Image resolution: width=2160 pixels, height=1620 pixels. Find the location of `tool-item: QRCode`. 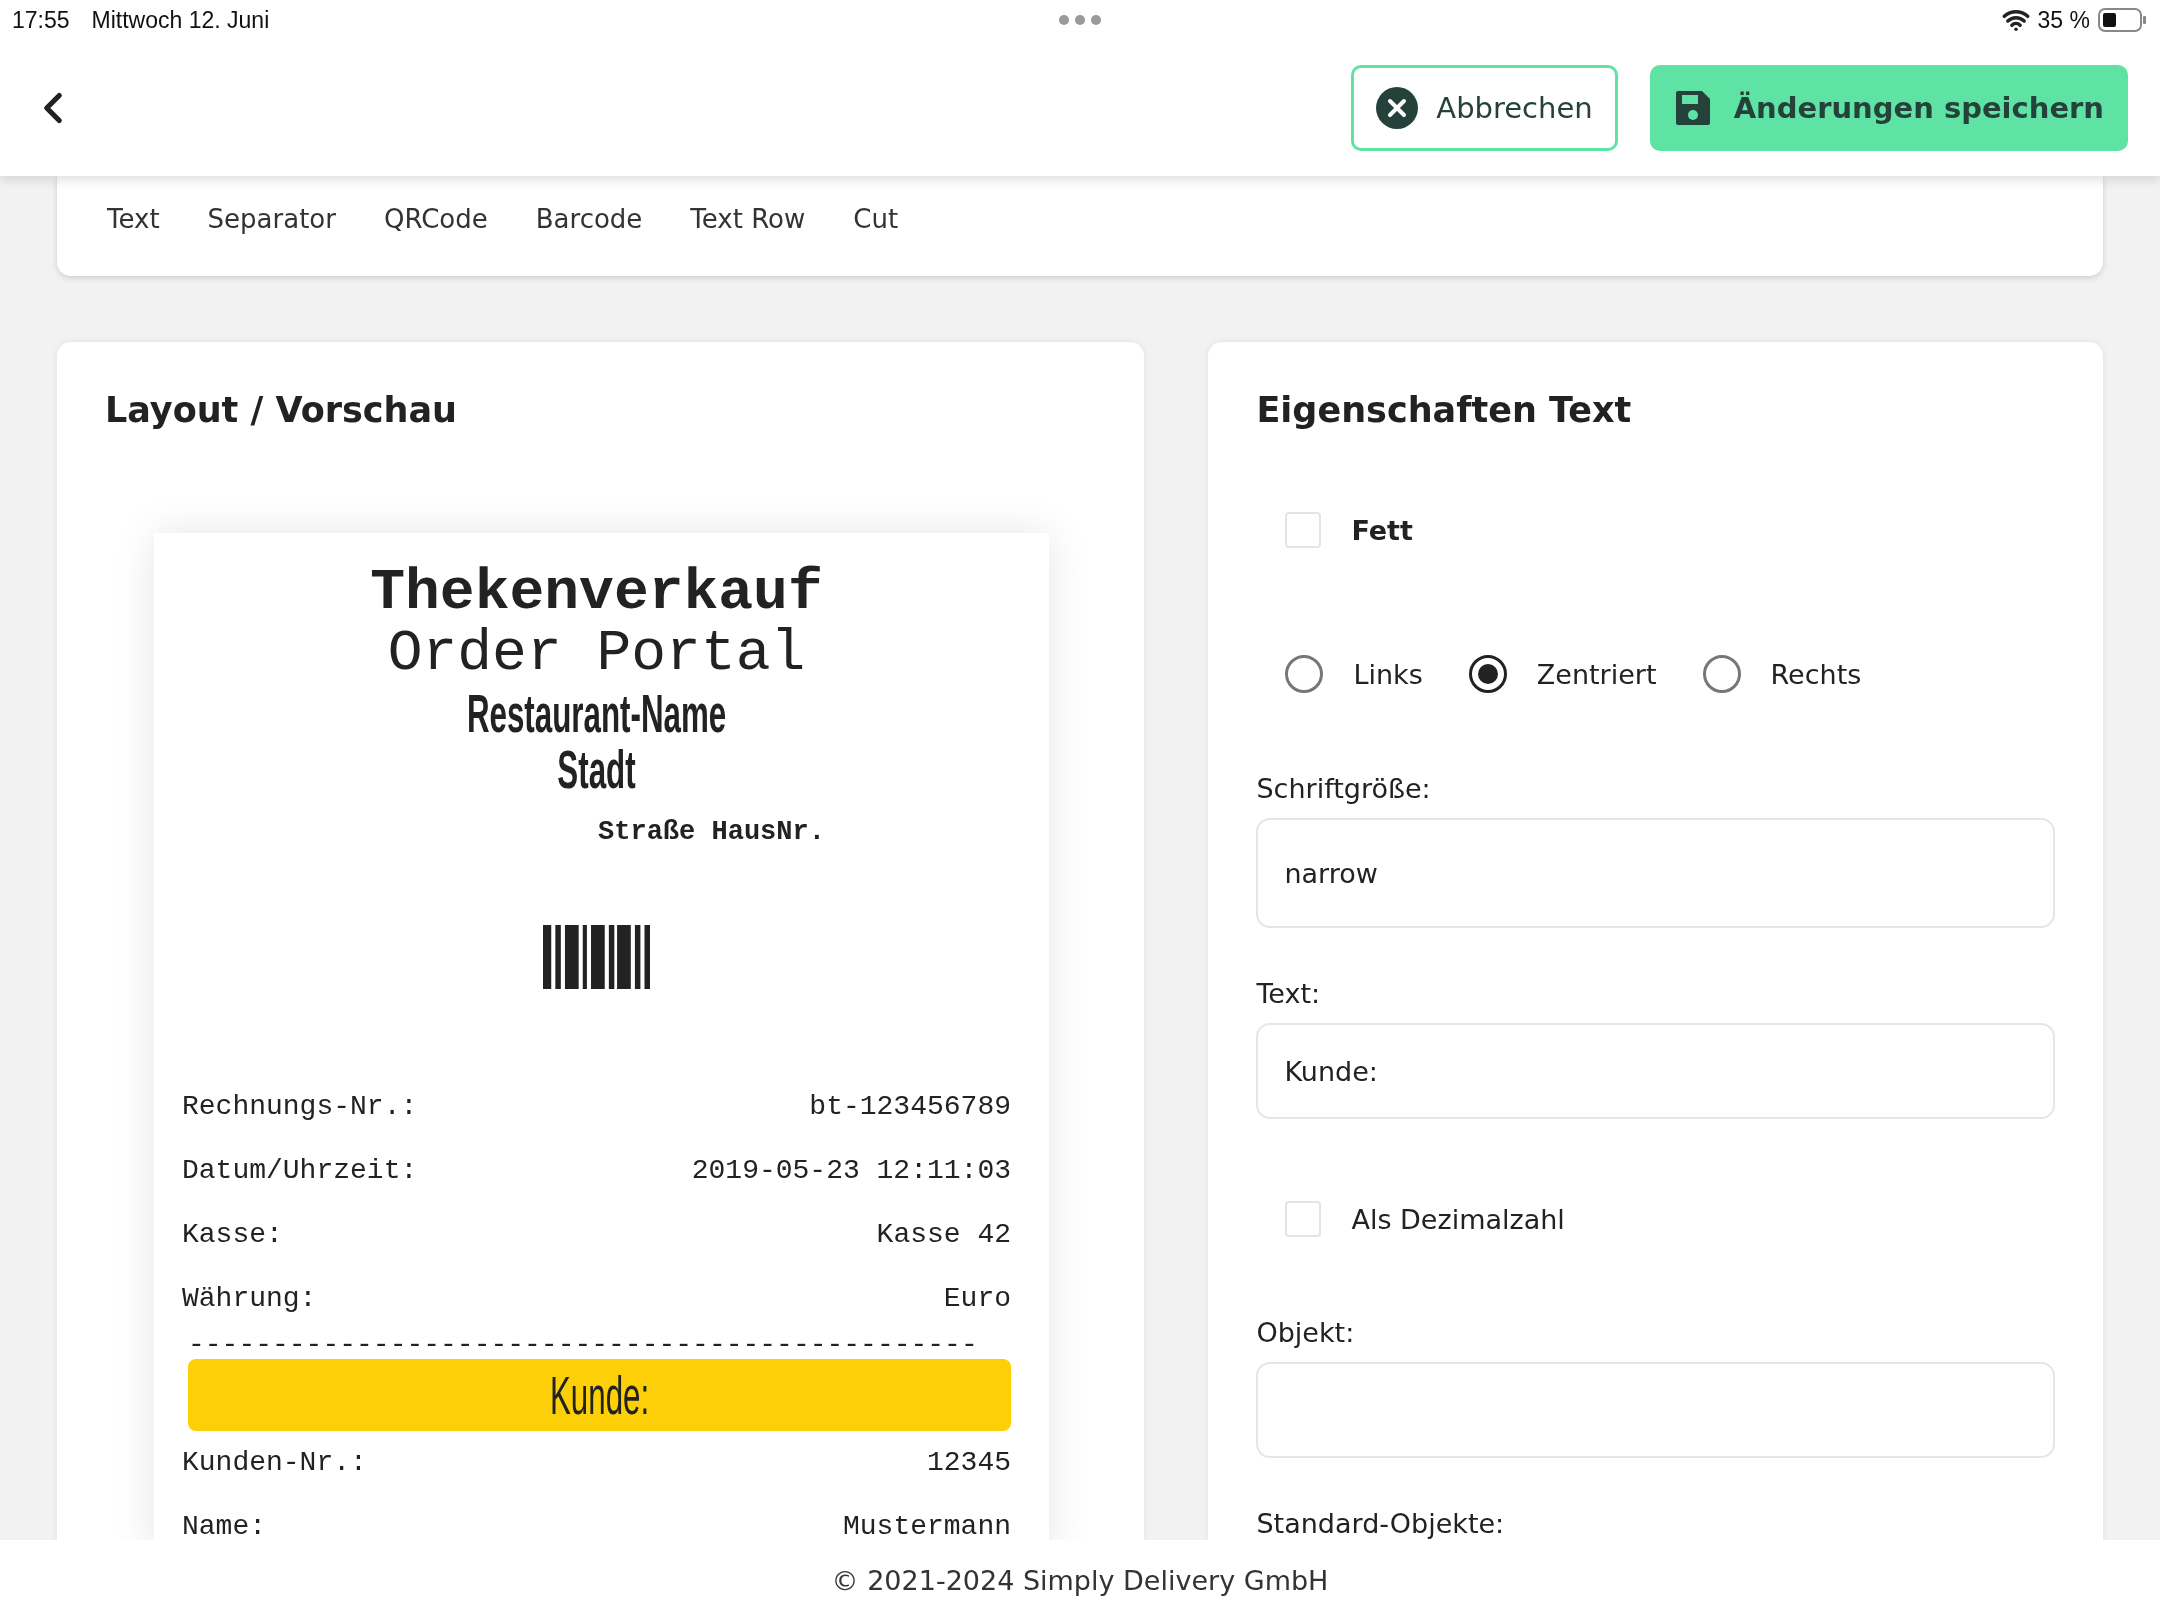

tool-item: QRCode is located at coordinates (435, 219).